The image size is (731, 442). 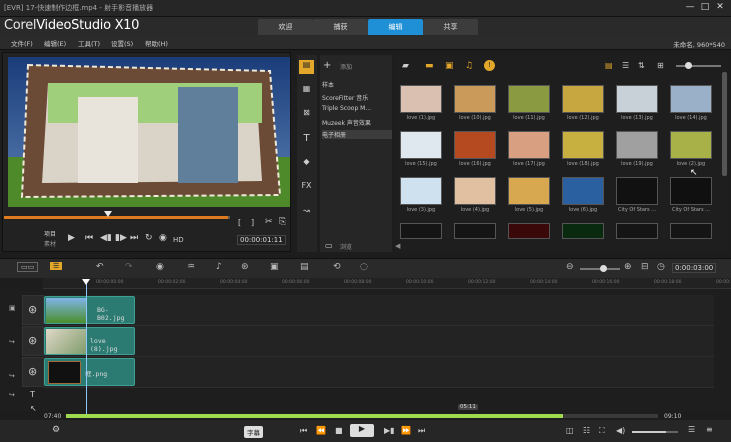 I want to click on player-timecode: 00:00:01:11, so click(x=261, y=240).